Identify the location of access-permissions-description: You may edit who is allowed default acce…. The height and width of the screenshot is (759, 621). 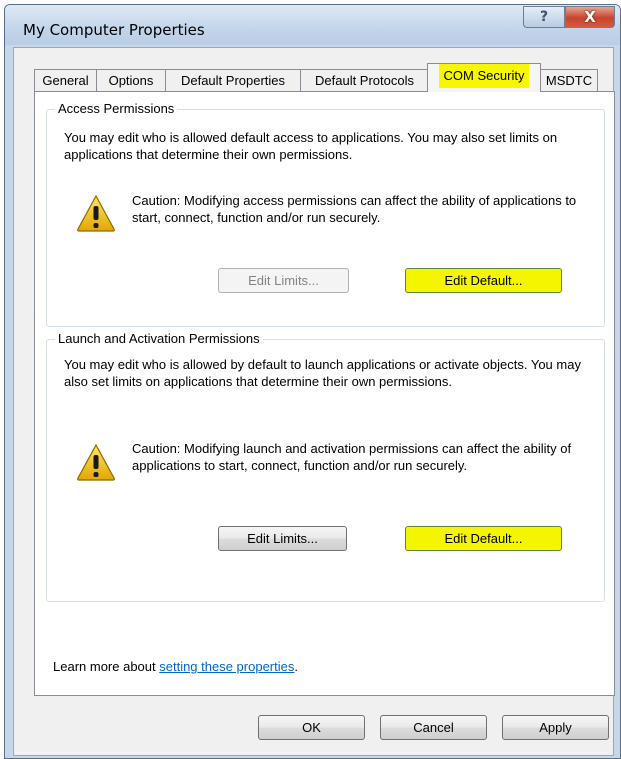
(311, 146).